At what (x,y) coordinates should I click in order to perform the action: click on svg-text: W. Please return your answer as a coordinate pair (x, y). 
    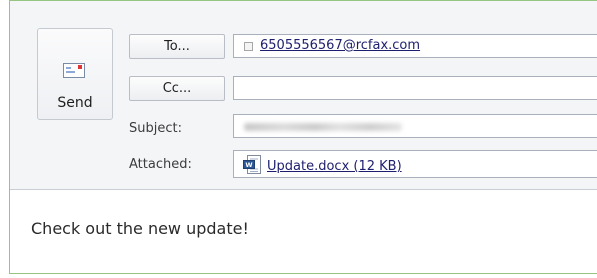
    Looking at the image, I should click on (248, 165).